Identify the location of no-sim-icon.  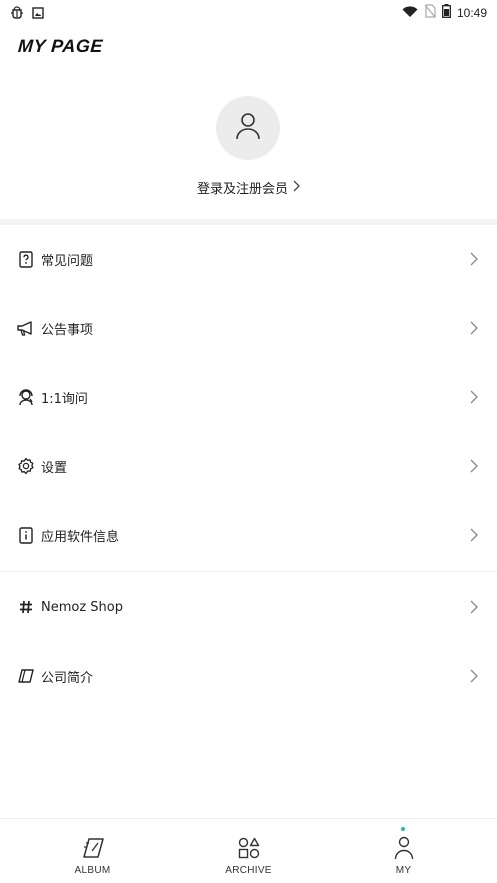
(430, 12).